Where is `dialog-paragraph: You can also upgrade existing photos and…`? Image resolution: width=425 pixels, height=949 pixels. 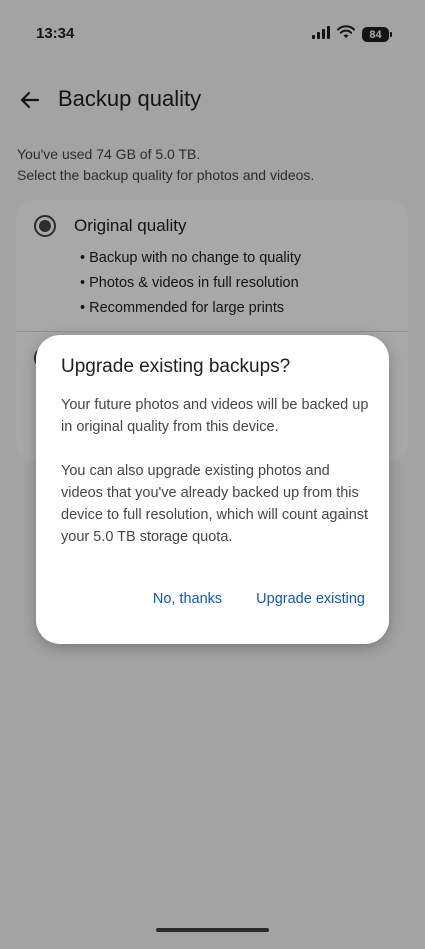
dialog-paragraph: You can also upgrade existing photos and… is located at coordinates (215, 504).